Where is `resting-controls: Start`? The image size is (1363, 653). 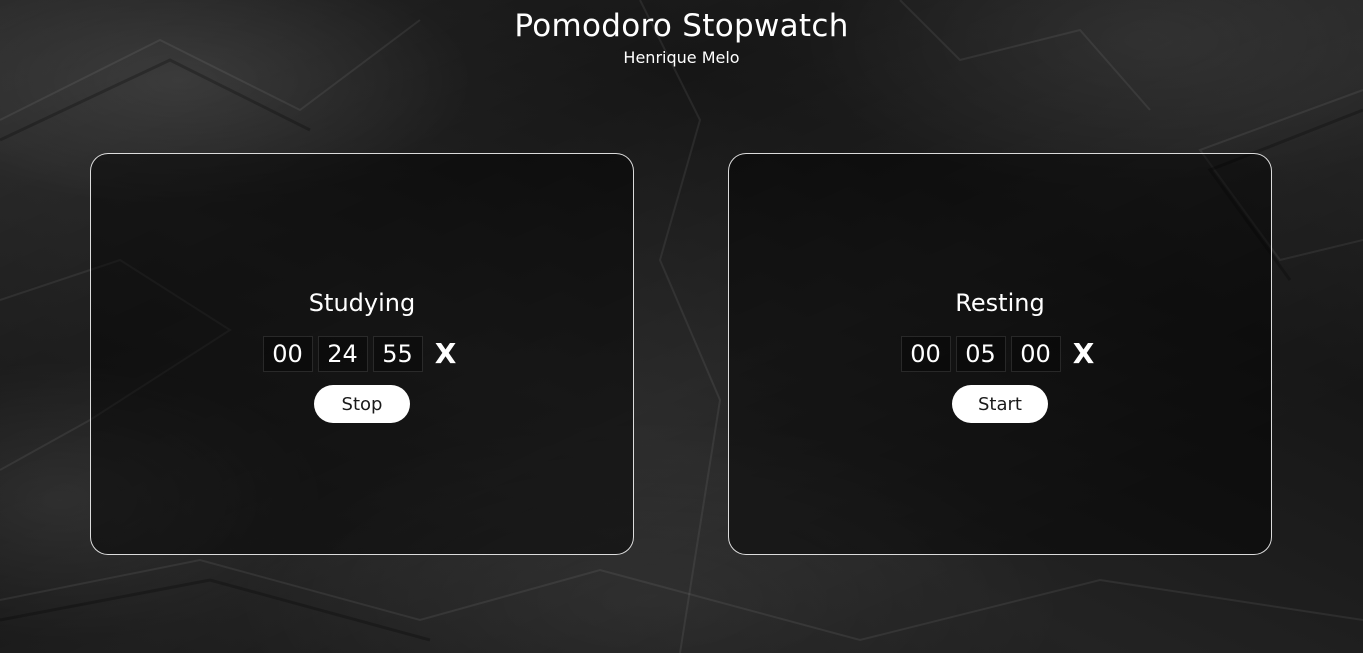 resting-controls: Start is located at coordinates (1000, 404).